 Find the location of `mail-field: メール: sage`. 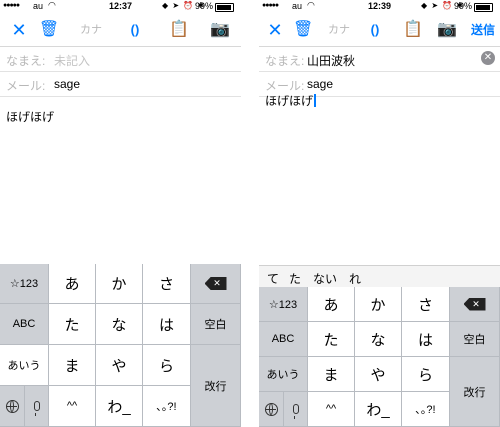

mail-field: メール: sage is located at coordinates (120, 84).